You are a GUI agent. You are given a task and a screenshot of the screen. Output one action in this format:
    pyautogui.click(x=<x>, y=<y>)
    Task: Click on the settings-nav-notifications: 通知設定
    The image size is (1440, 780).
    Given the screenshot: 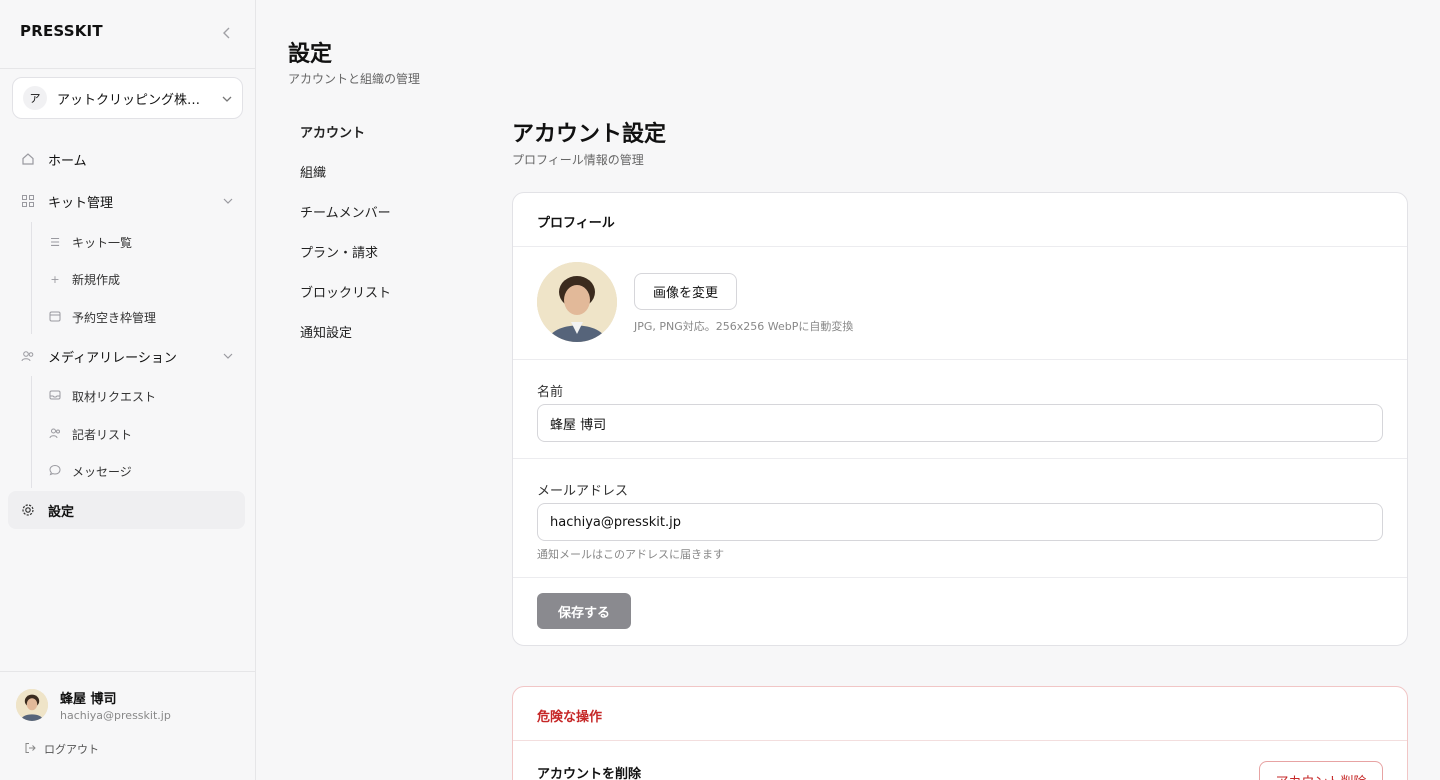 What is the action you would take?
    pyautogui.click(x=326, y=331)
    